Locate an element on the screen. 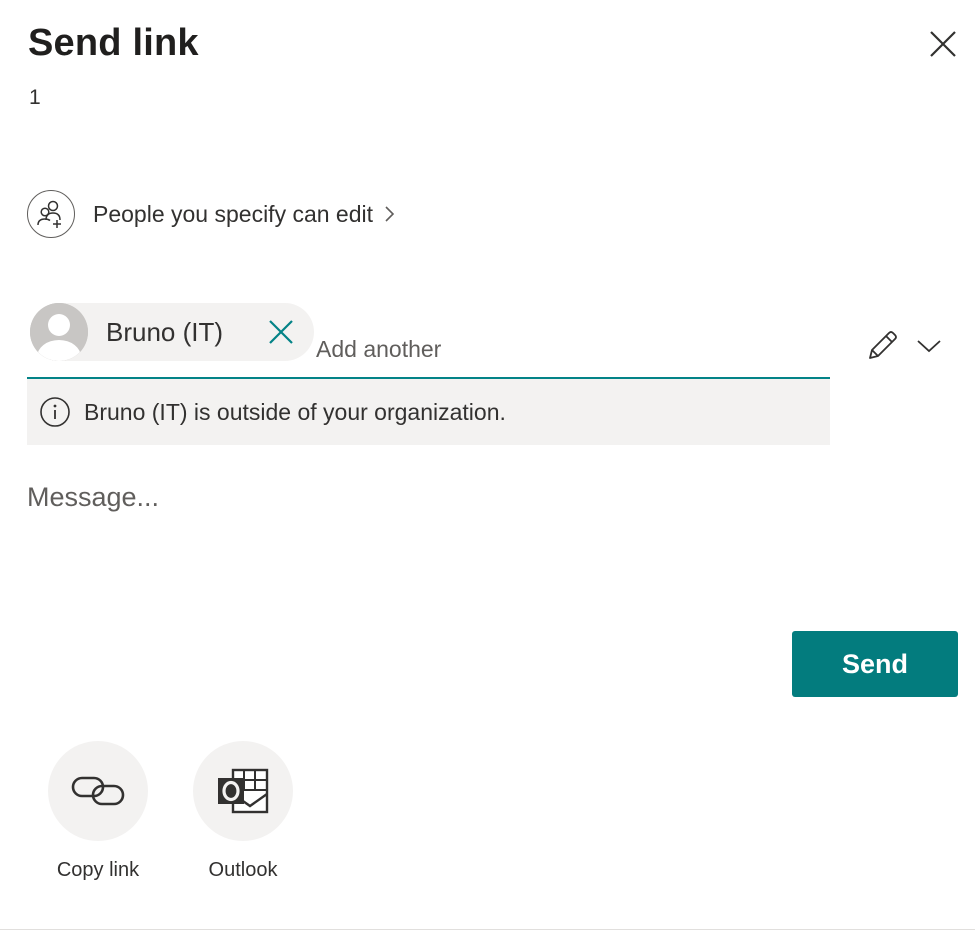 The height and width of the screenshot is (932, 975). recipient-field: Bruno (IT) is located at coordinates (428, 340).